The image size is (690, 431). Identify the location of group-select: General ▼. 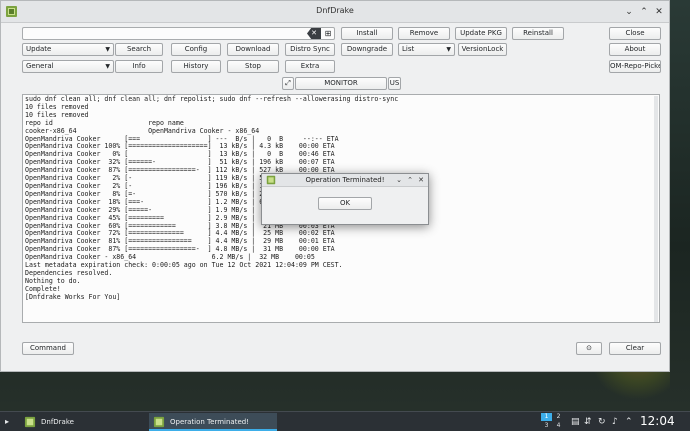
(68, 66).